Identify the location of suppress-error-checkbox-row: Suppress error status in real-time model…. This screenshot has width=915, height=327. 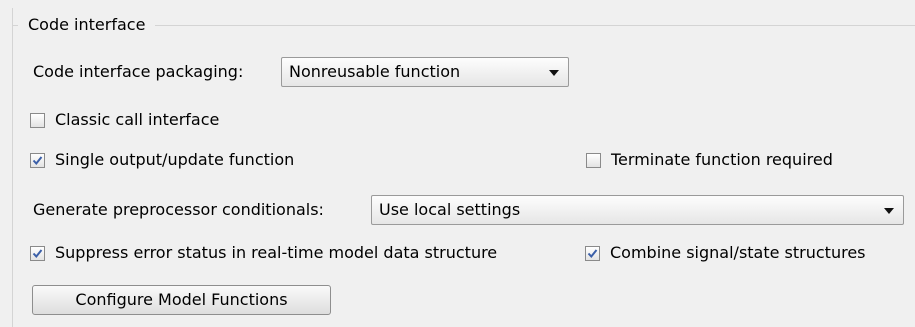
(263, 253).